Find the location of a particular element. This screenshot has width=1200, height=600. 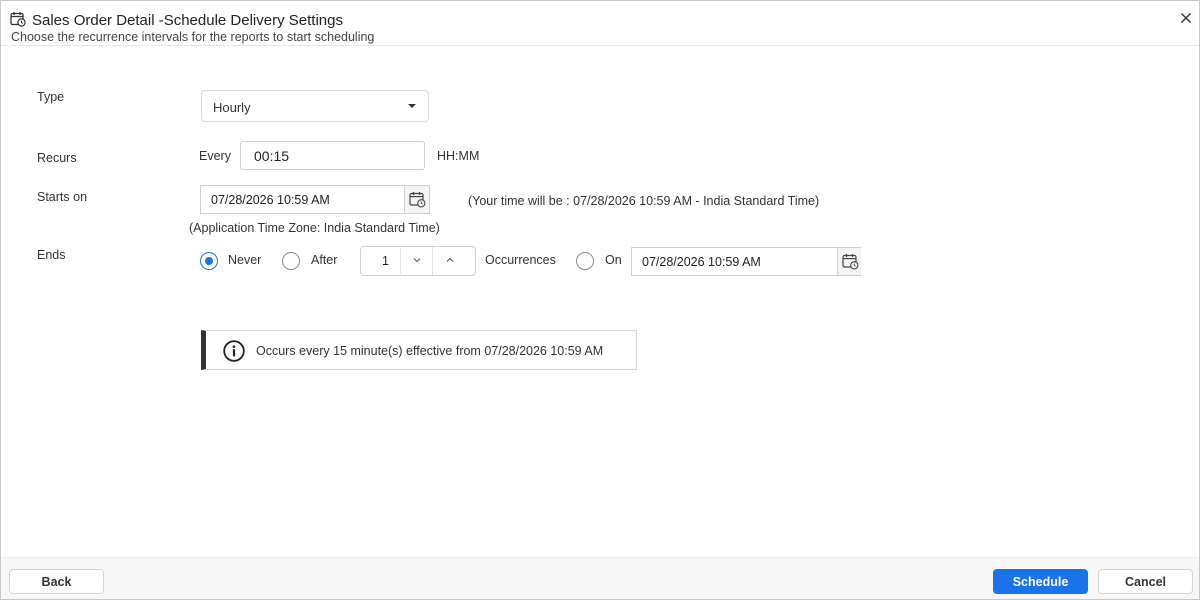

dialog-footer: Back Schedule Cancel is located at coordinates (600, 578).